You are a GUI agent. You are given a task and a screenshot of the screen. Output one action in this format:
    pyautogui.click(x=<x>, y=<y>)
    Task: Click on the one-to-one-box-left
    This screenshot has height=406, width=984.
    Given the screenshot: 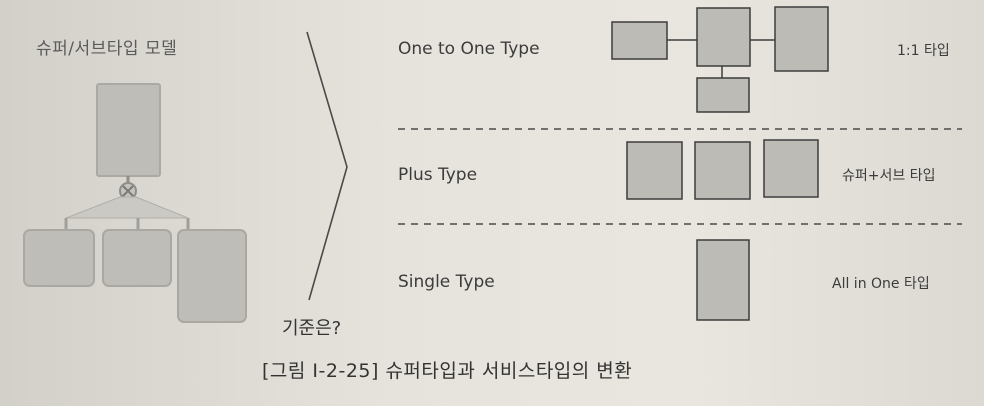 What is the action you would take?
    pyautogui.click(x=639, y=40)
    